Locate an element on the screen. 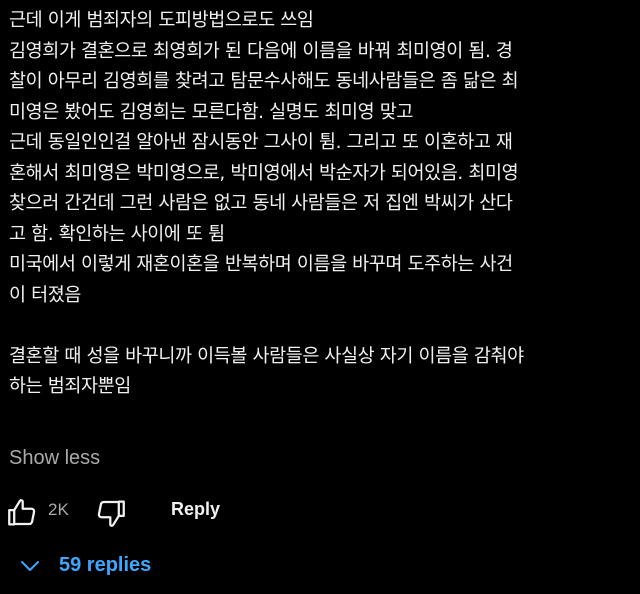 Image resolution: width=640 pixels, height=594 pixels. thumbs-down-icon is located at coordinates (111, 513).